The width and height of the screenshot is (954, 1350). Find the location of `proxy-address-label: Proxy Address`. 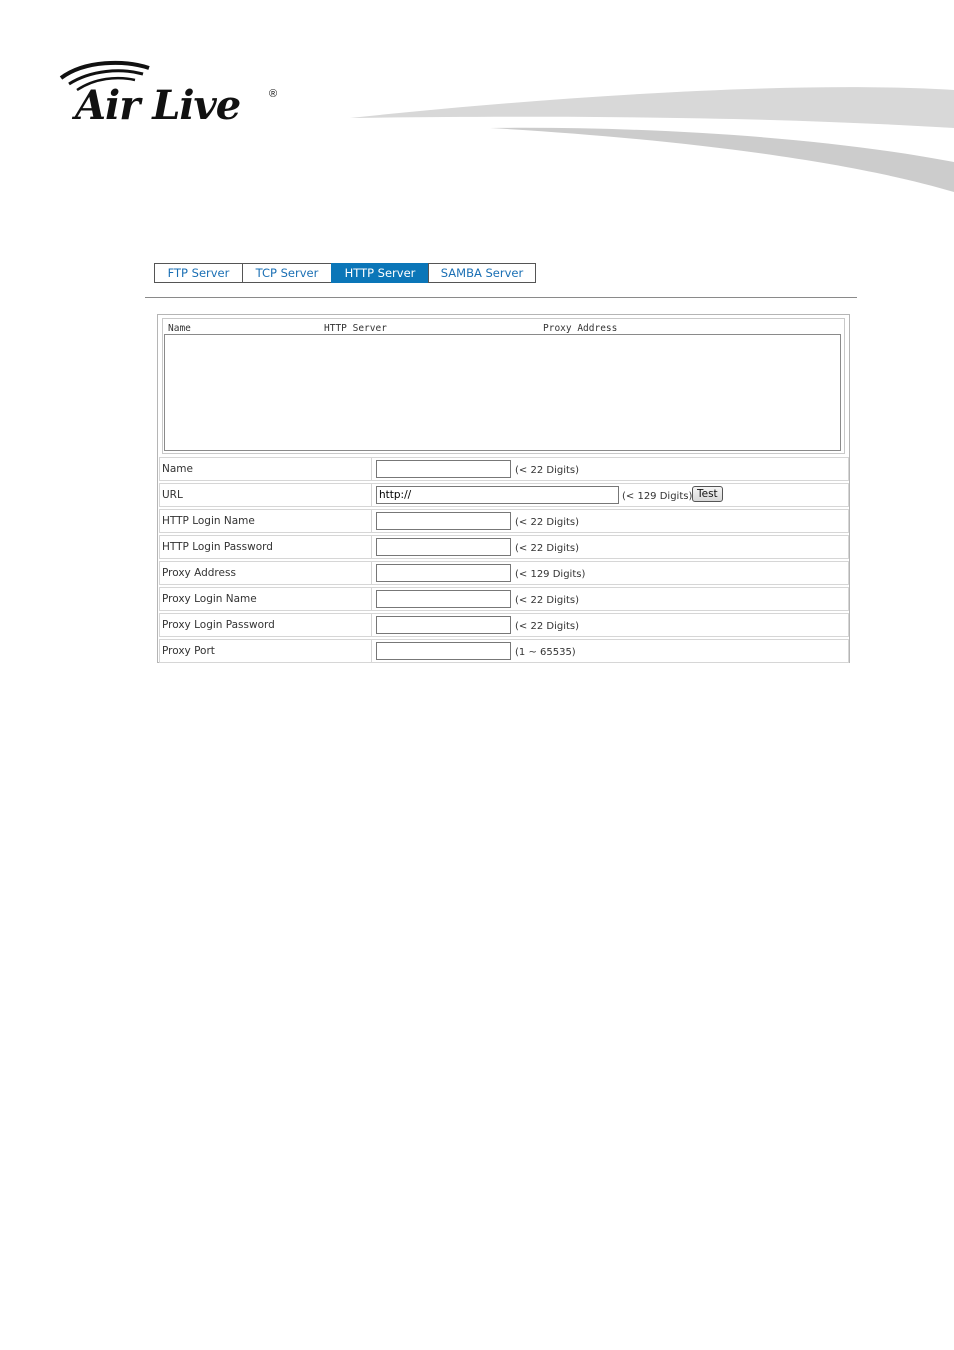

proxy-address-label: Proxy Address is located at coordinates (266, 573).